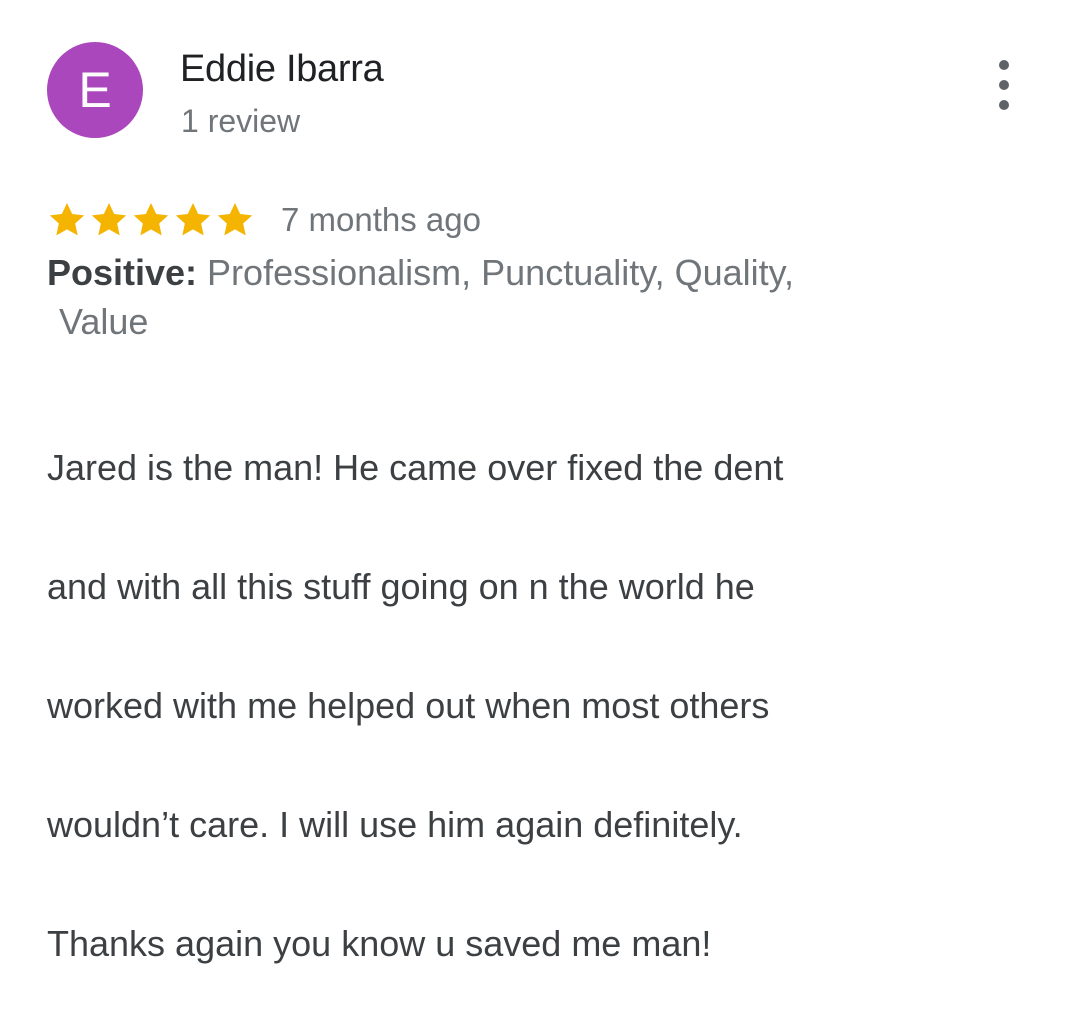 Image resolution: width=1075 pixels, height=1033 pixels. Describe the element at coordinates (122, 272) in the screenshot. I see `attributes-label: Positive:` at that location.